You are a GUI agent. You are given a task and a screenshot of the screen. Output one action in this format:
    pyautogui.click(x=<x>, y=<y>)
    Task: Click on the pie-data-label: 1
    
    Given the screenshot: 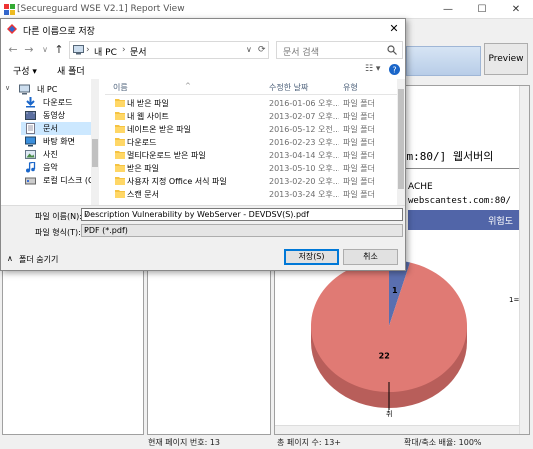 What is the action you would take?
    pyautogui.click(x=395, y=290)
    